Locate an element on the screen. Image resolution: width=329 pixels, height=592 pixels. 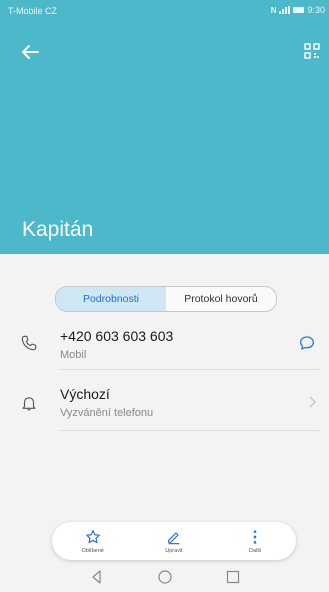
phone-number: +420 603 603 603 is located at coordinates (117, 336).